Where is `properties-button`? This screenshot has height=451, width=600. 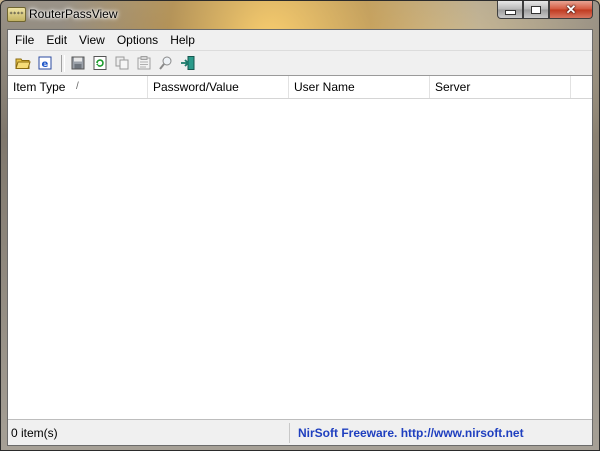 properties-button is located at coordinates (144, 63).